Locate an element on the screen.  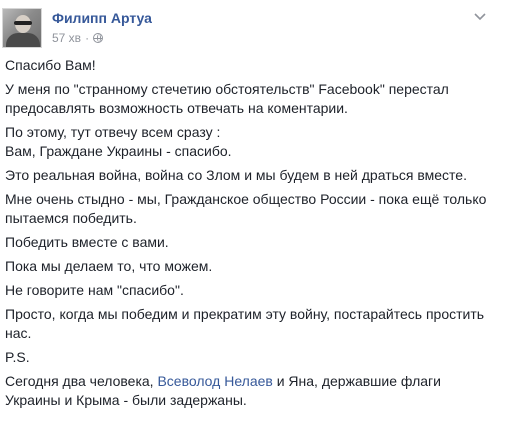
tagged-person-link: Всеволод Нелаев is located at coordinates (214, 381).